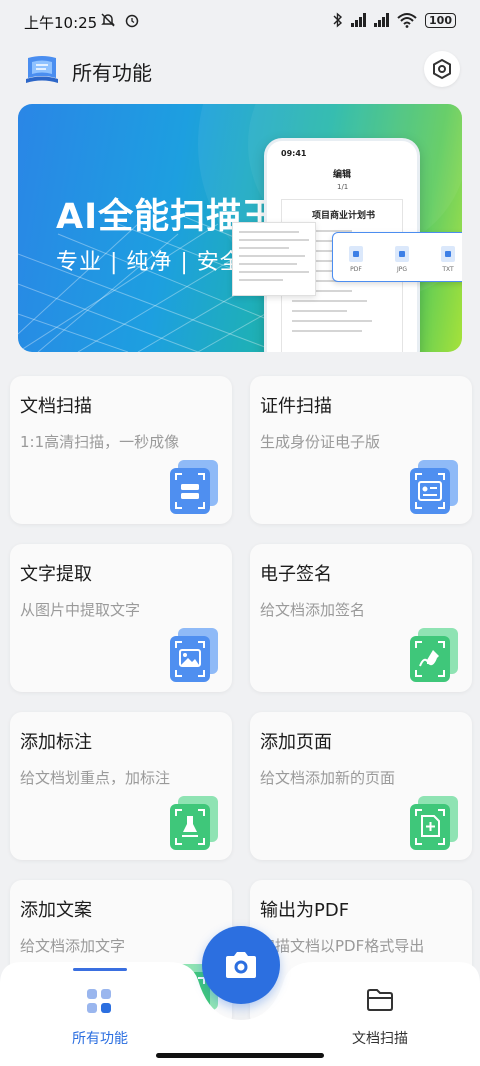  What do you see at coordinates (407, 20) in the screenshot?
I see `wifi-icon` at bounding box center [407, 20].